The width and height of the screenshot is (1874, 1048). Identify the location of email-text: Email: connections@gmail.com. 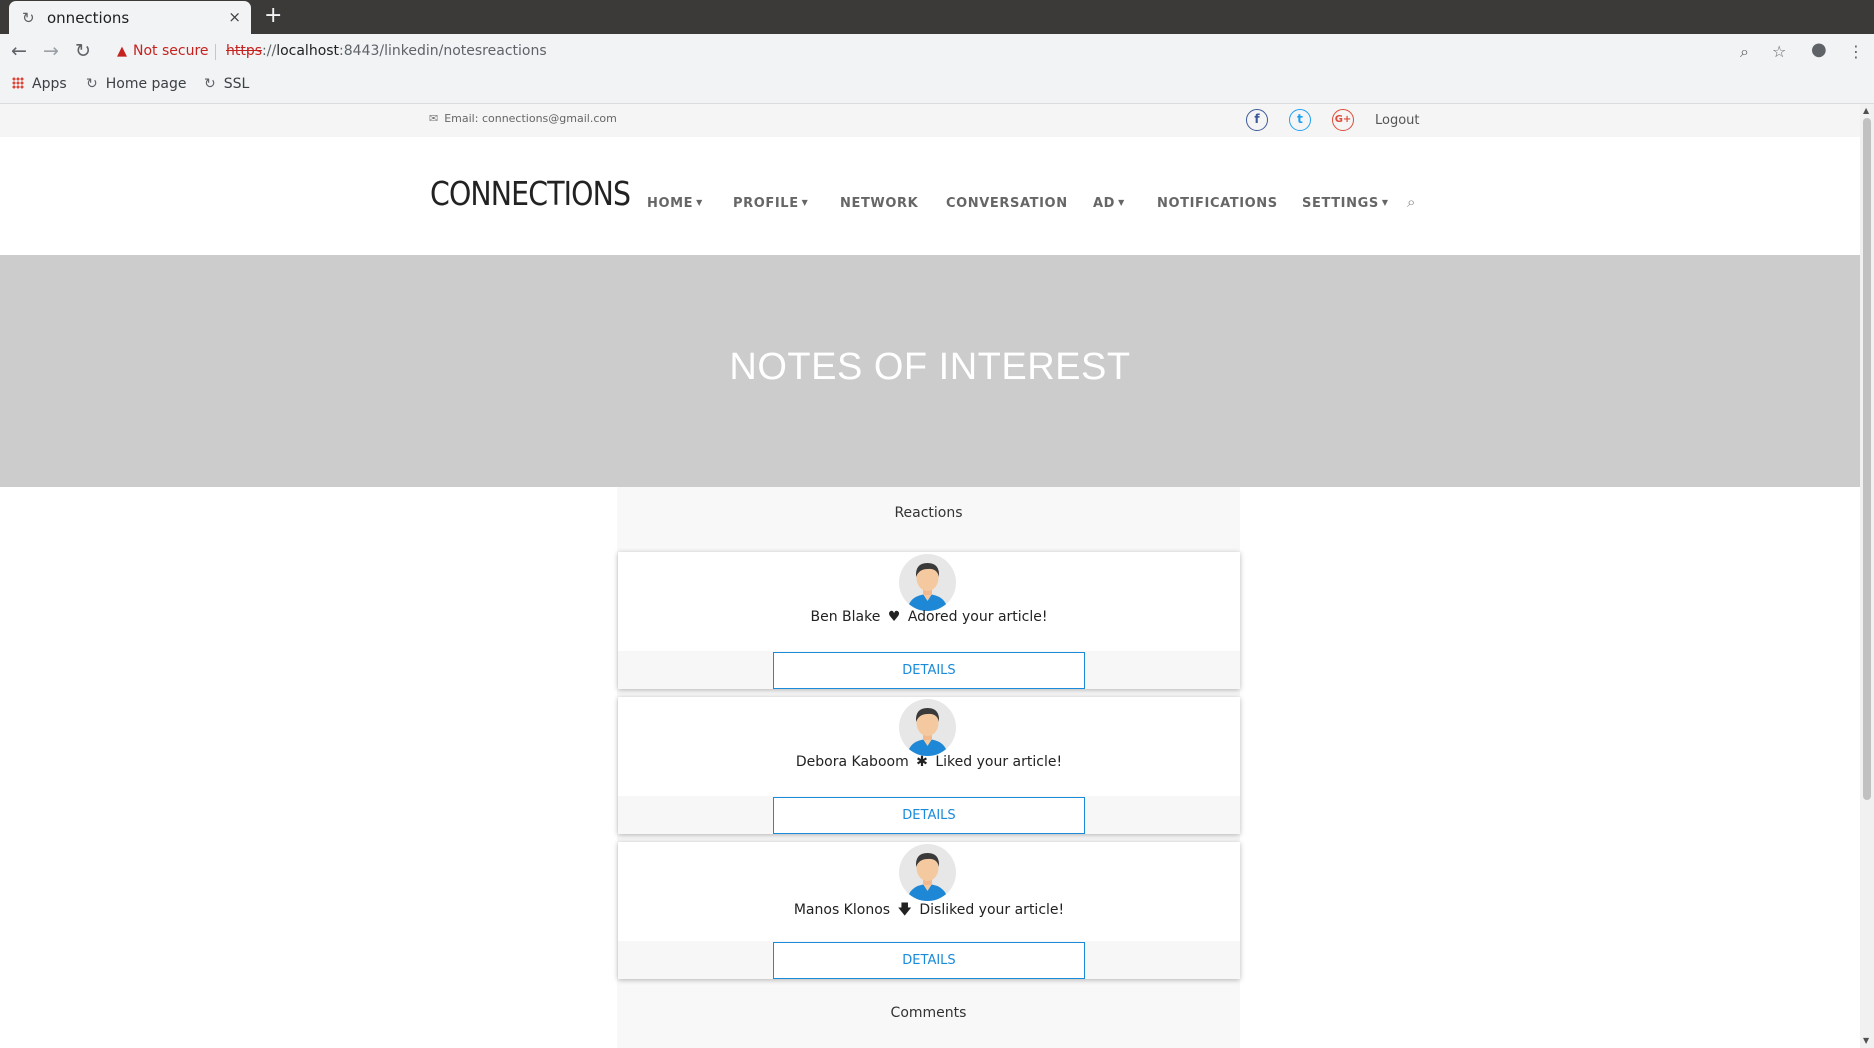
(530, 118).